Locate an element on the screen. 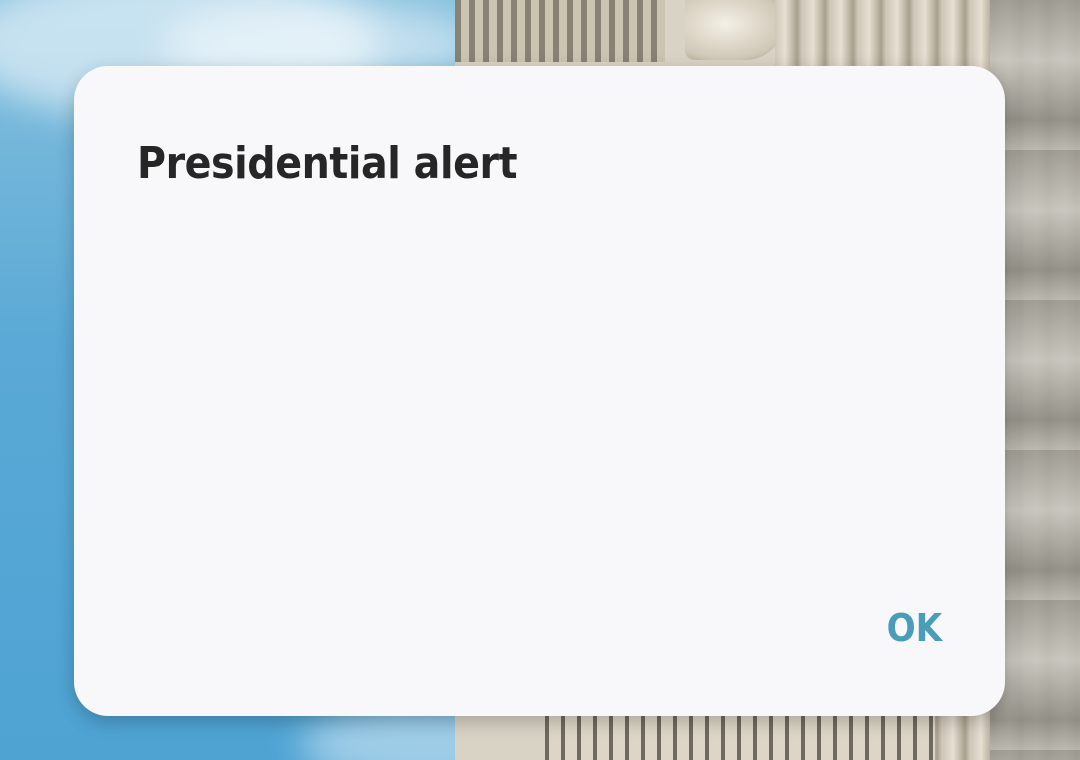  ok-button: OK is located at coordinates (914, 628).